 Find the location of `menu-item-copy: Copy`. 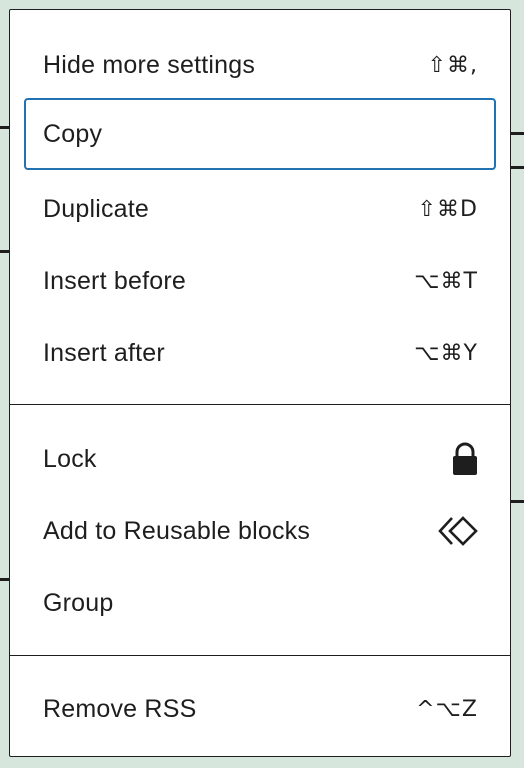

menu-item-copy: Copy is located at coordinates (260, 134).